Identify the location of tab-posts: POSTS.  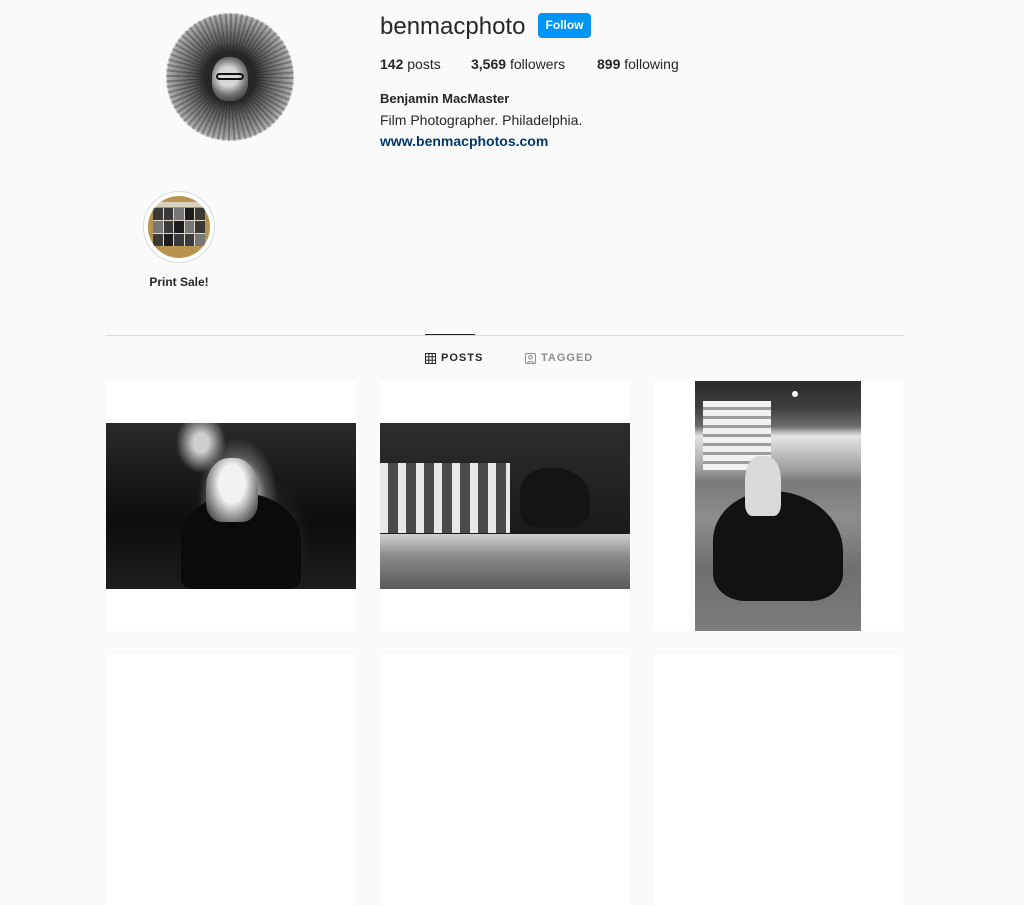
(454, 358).